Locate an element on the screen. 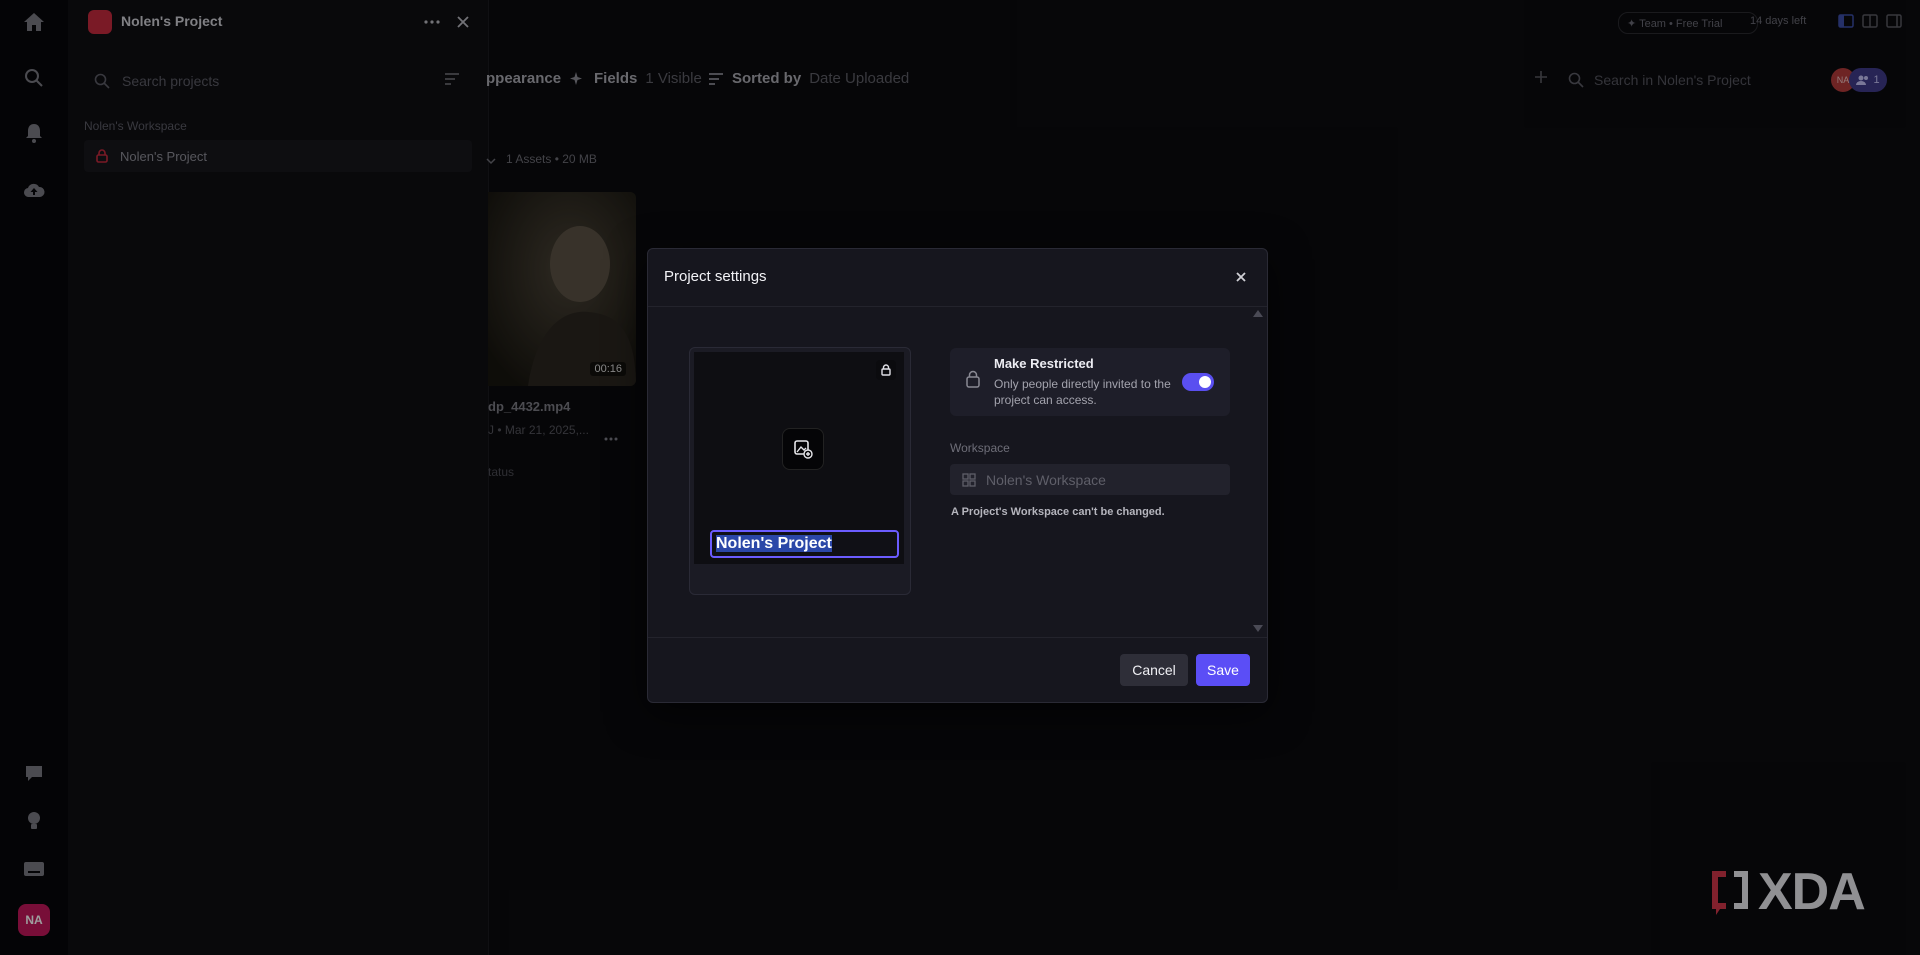  workspace-field-value: Nolen's Workspace is located at coordinates (1046, 479).